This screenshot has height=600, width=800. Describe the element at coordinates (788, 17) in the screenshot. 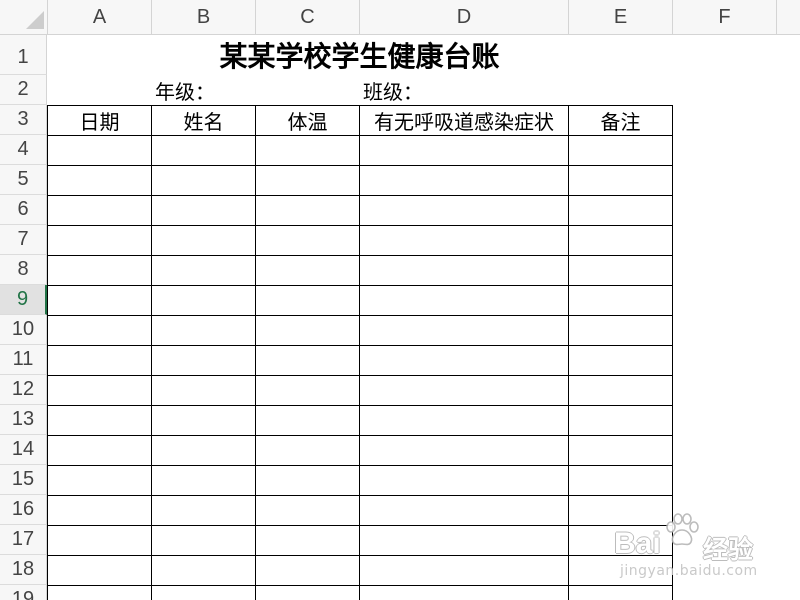

I see `column-header-g` at that location.